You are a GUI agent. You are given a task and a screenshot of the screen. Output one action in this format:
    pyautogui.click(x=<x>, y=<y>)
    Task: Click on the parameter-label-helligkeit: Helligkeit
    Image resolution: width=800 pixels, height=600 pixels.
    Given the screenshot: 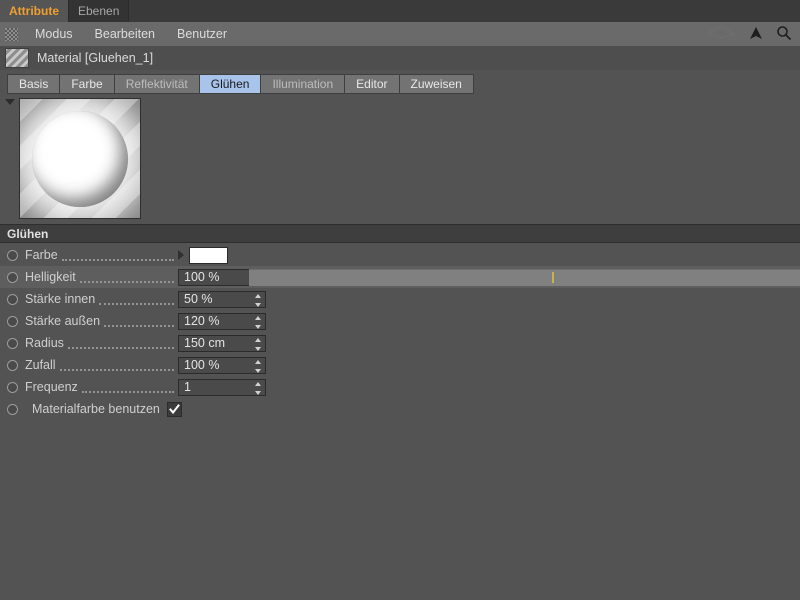 What is the action you would take?
    pyautogui.click(x=50, y=277)
    